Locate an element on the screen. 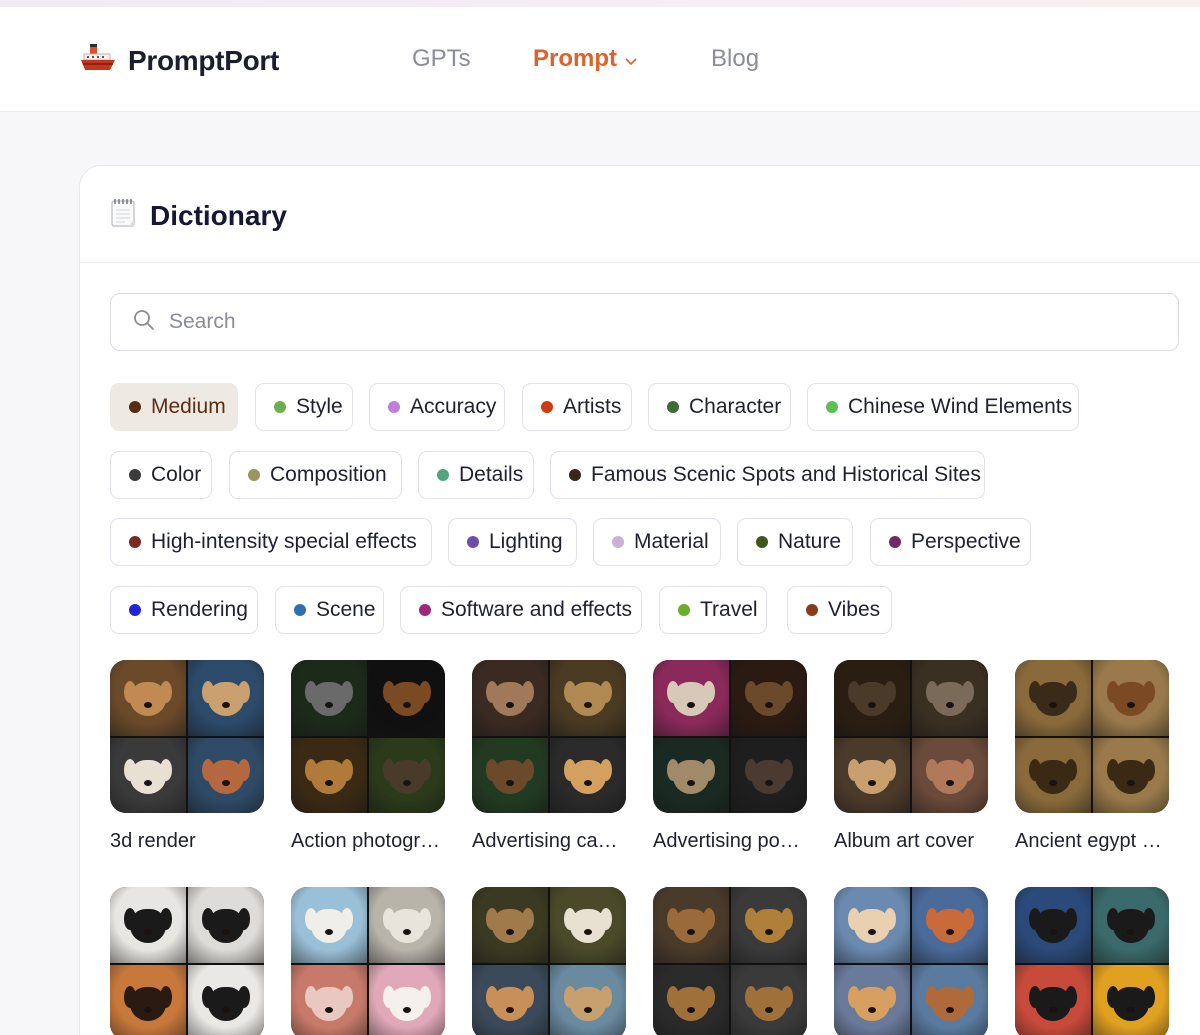 The width and height of the screenshot is (1200, 1035). category-chip-perspective: Perspective is located at coordinates (950, 542).